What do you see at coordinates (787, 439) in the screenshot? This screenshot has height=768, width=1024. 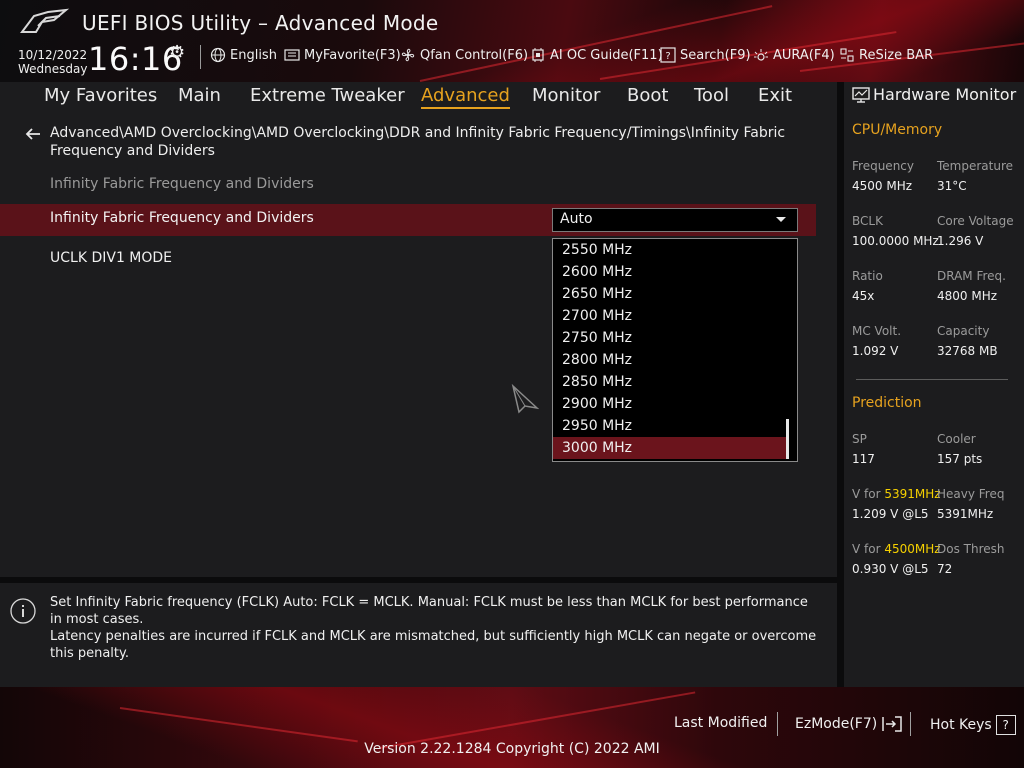 I see `list-scrollbar` at bounding box center [787, 439].